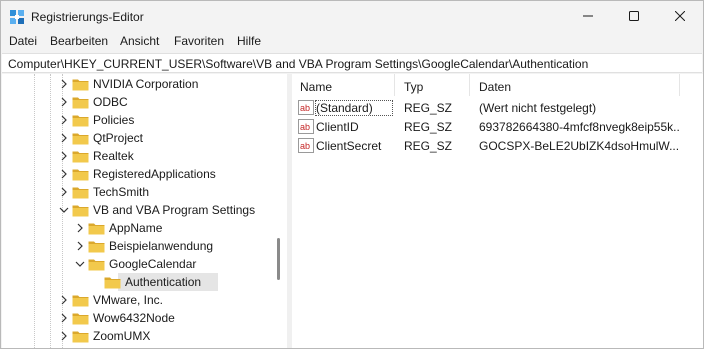 The width and height of the screenshot is (704, 349). What do you see at coordinates (17, 17) in the screenshot?
I see `regedit-icon` at bounding box center [17, 17].